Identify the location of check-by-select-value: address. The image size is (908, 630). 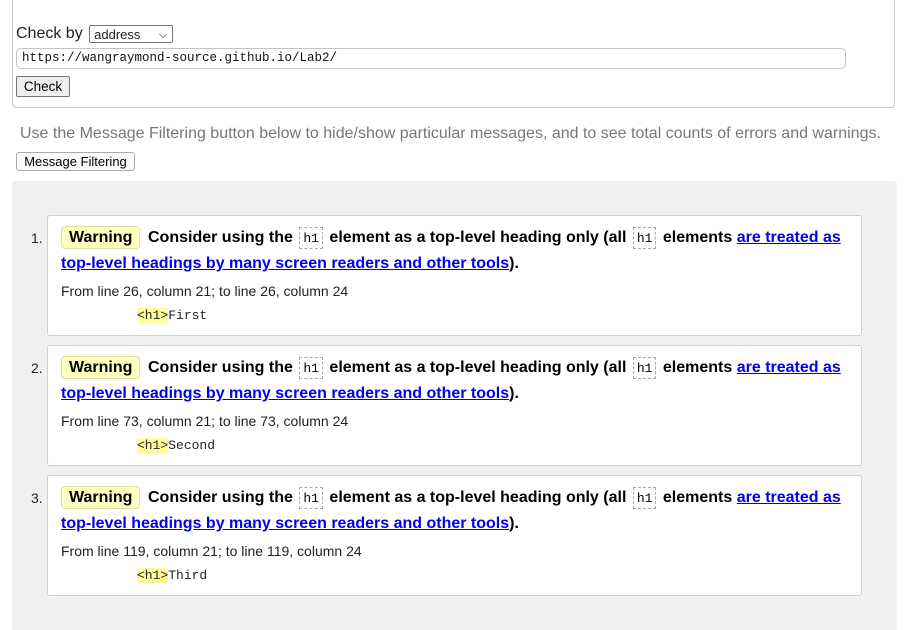
(117, 34).